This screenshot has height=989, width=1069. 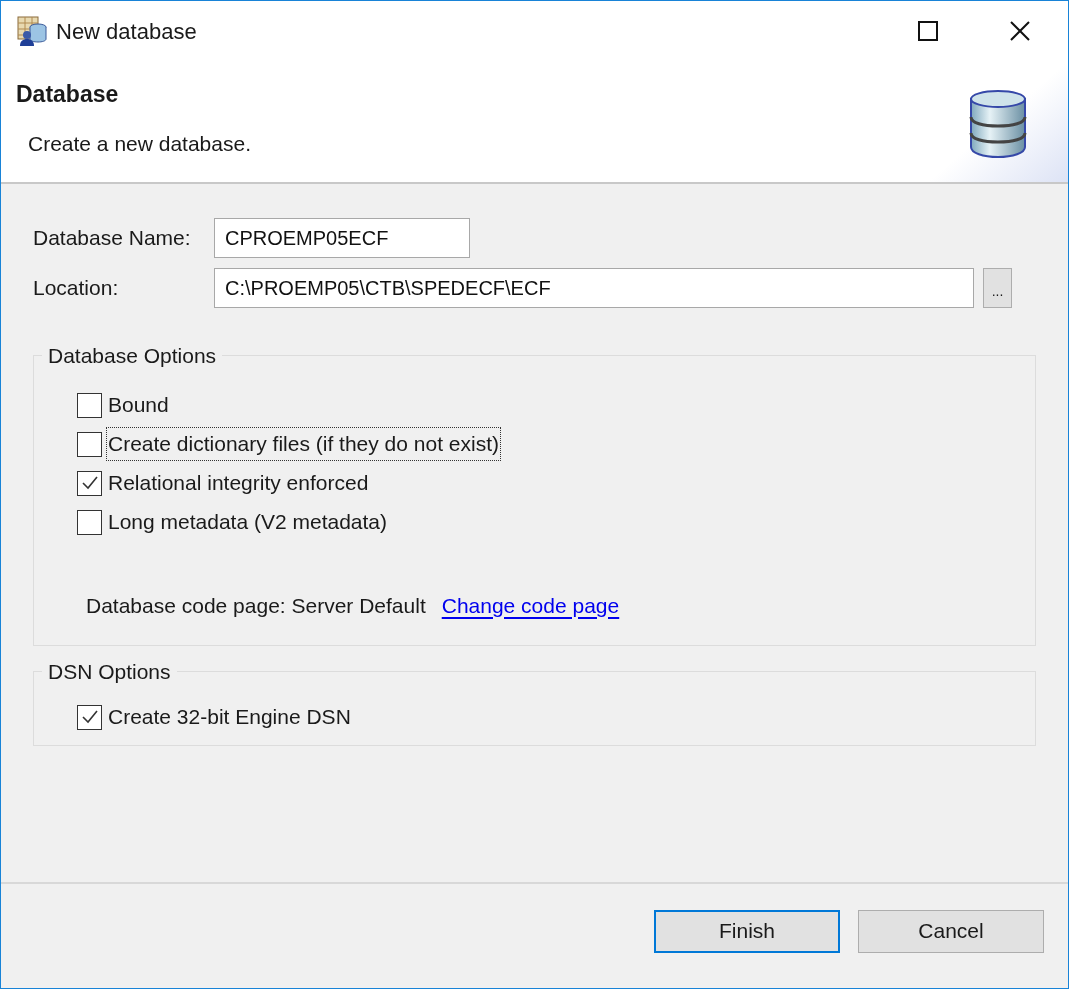 What do you see at coordinates (530, 605) in the screenshot?
I see `change-code-page-link: Change code page` at bounding box center [530, 605].